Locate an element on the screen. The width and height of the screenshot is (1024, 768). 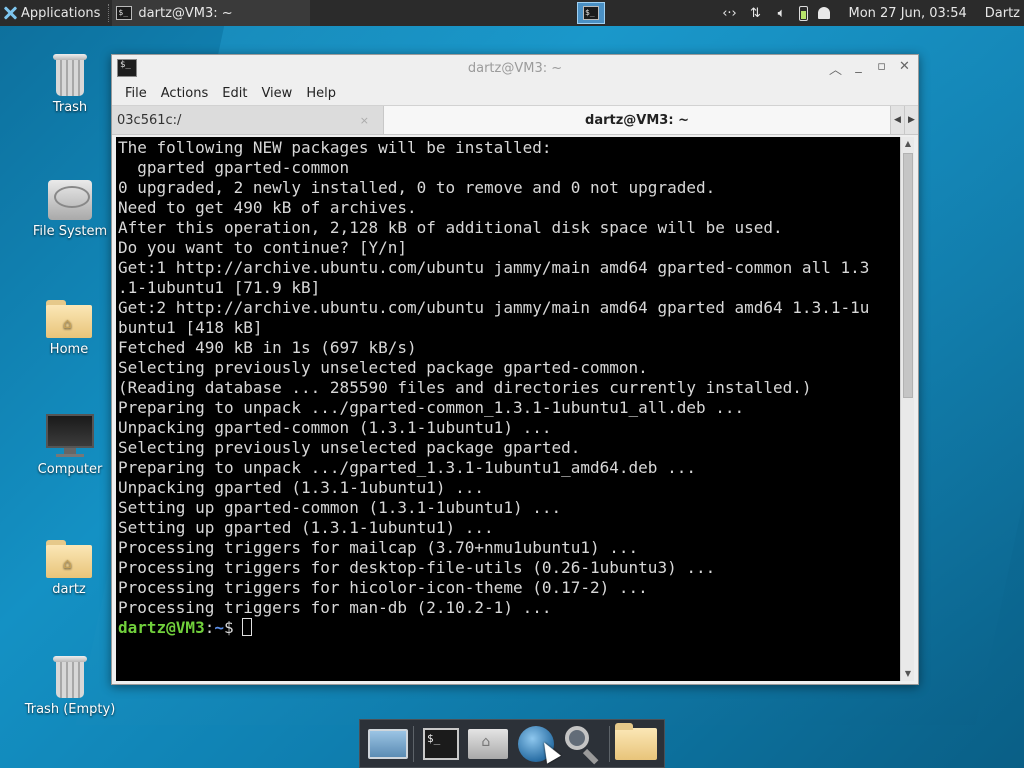
dock-folder is located at coordinates (636, 744).